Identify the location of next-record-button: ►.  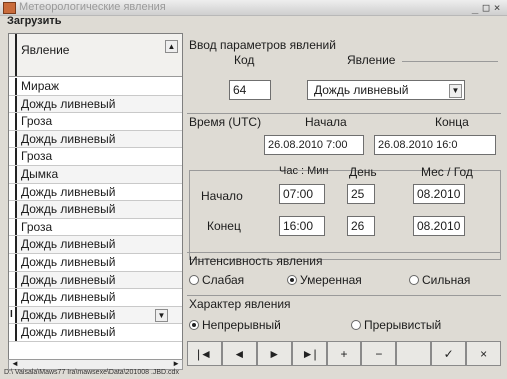
(274, 353).